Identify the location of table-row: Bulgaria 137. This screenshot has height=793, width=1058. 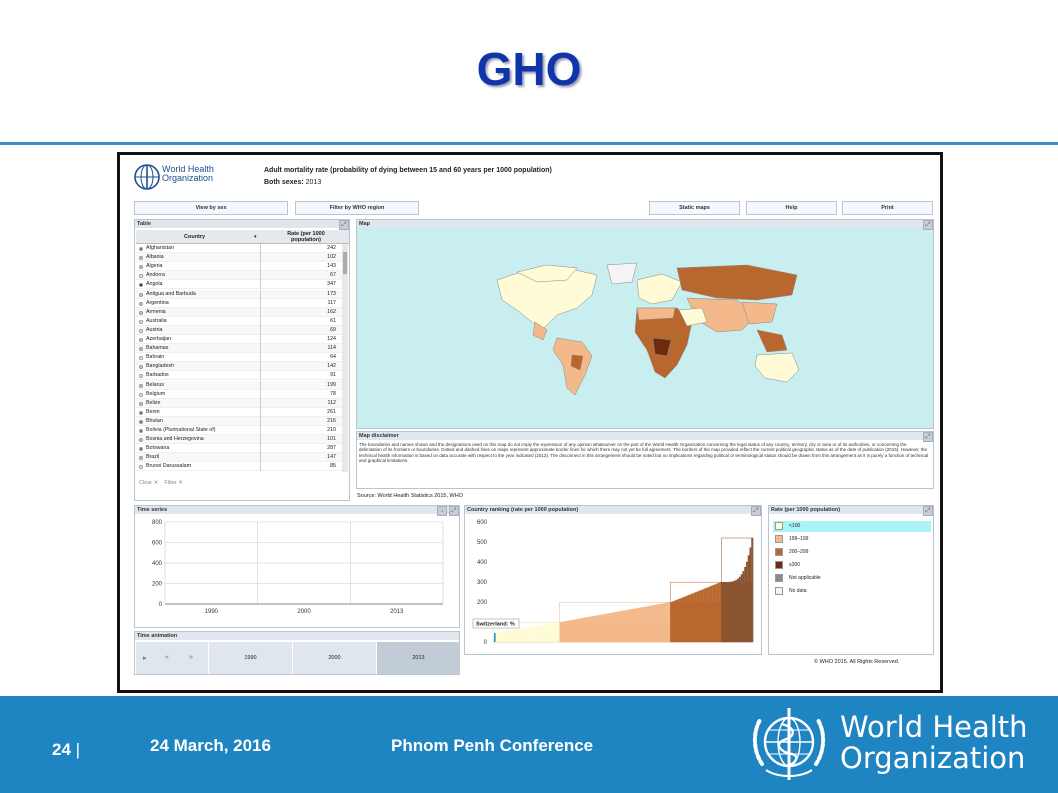
(239, 472).